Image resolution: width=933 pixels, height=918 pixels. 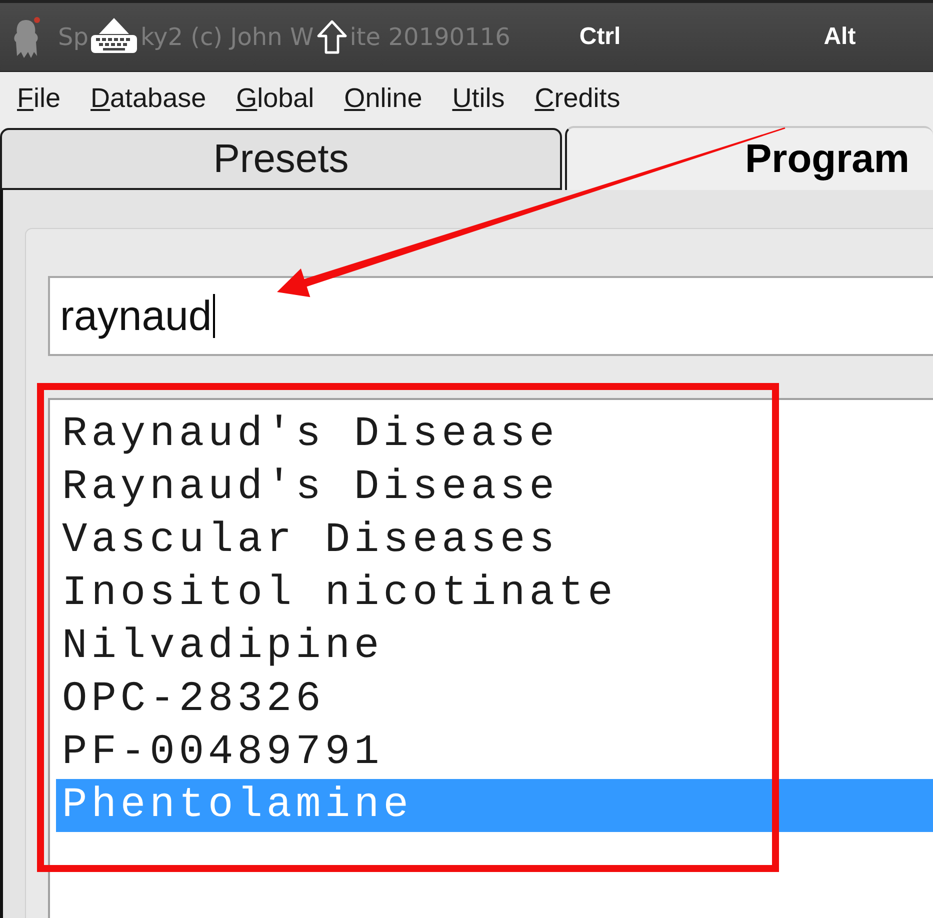 What do you see at coordinates (148, 98) in the screenshot?
I see `menu-item: Database` at bounding box center [148, 98].